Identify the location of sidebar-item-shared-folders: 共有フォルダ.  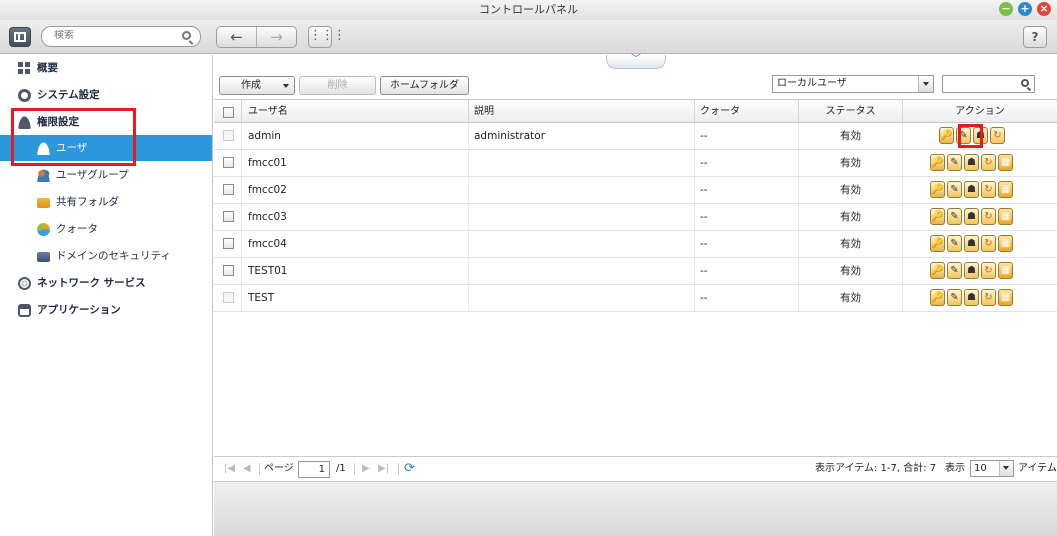
(106, 202).